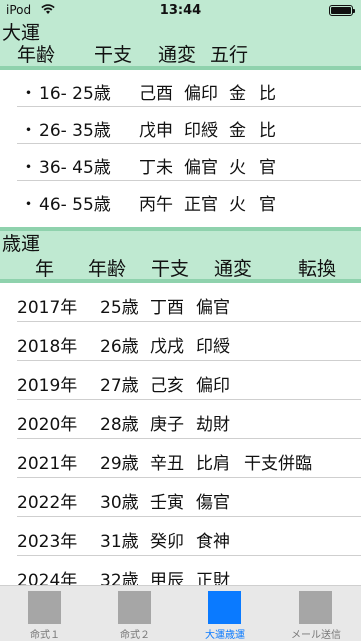  What do you see at coordinates (75, 131) in the screenshot?
I see `daiun-age: 26- 35歳` at bounding box center [75, 131].